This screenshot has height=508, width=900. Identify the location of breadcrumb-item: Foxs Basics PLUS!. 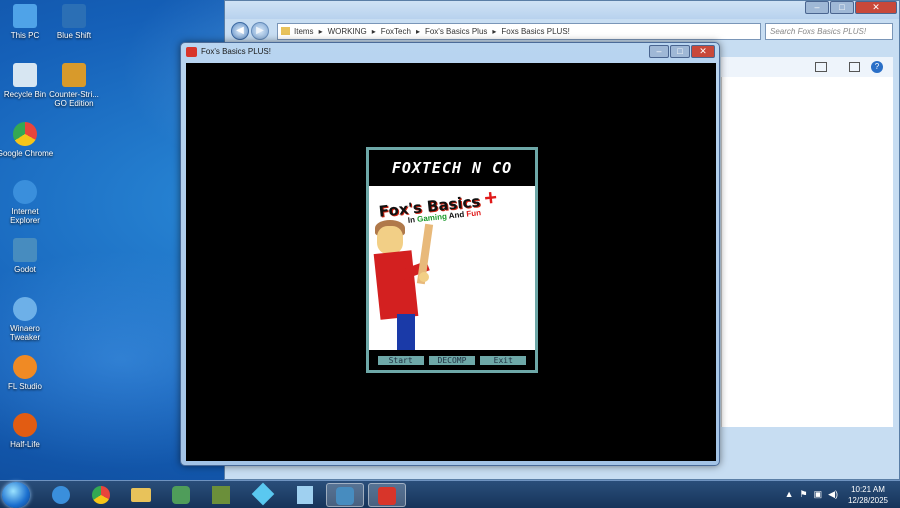
(535, 31).